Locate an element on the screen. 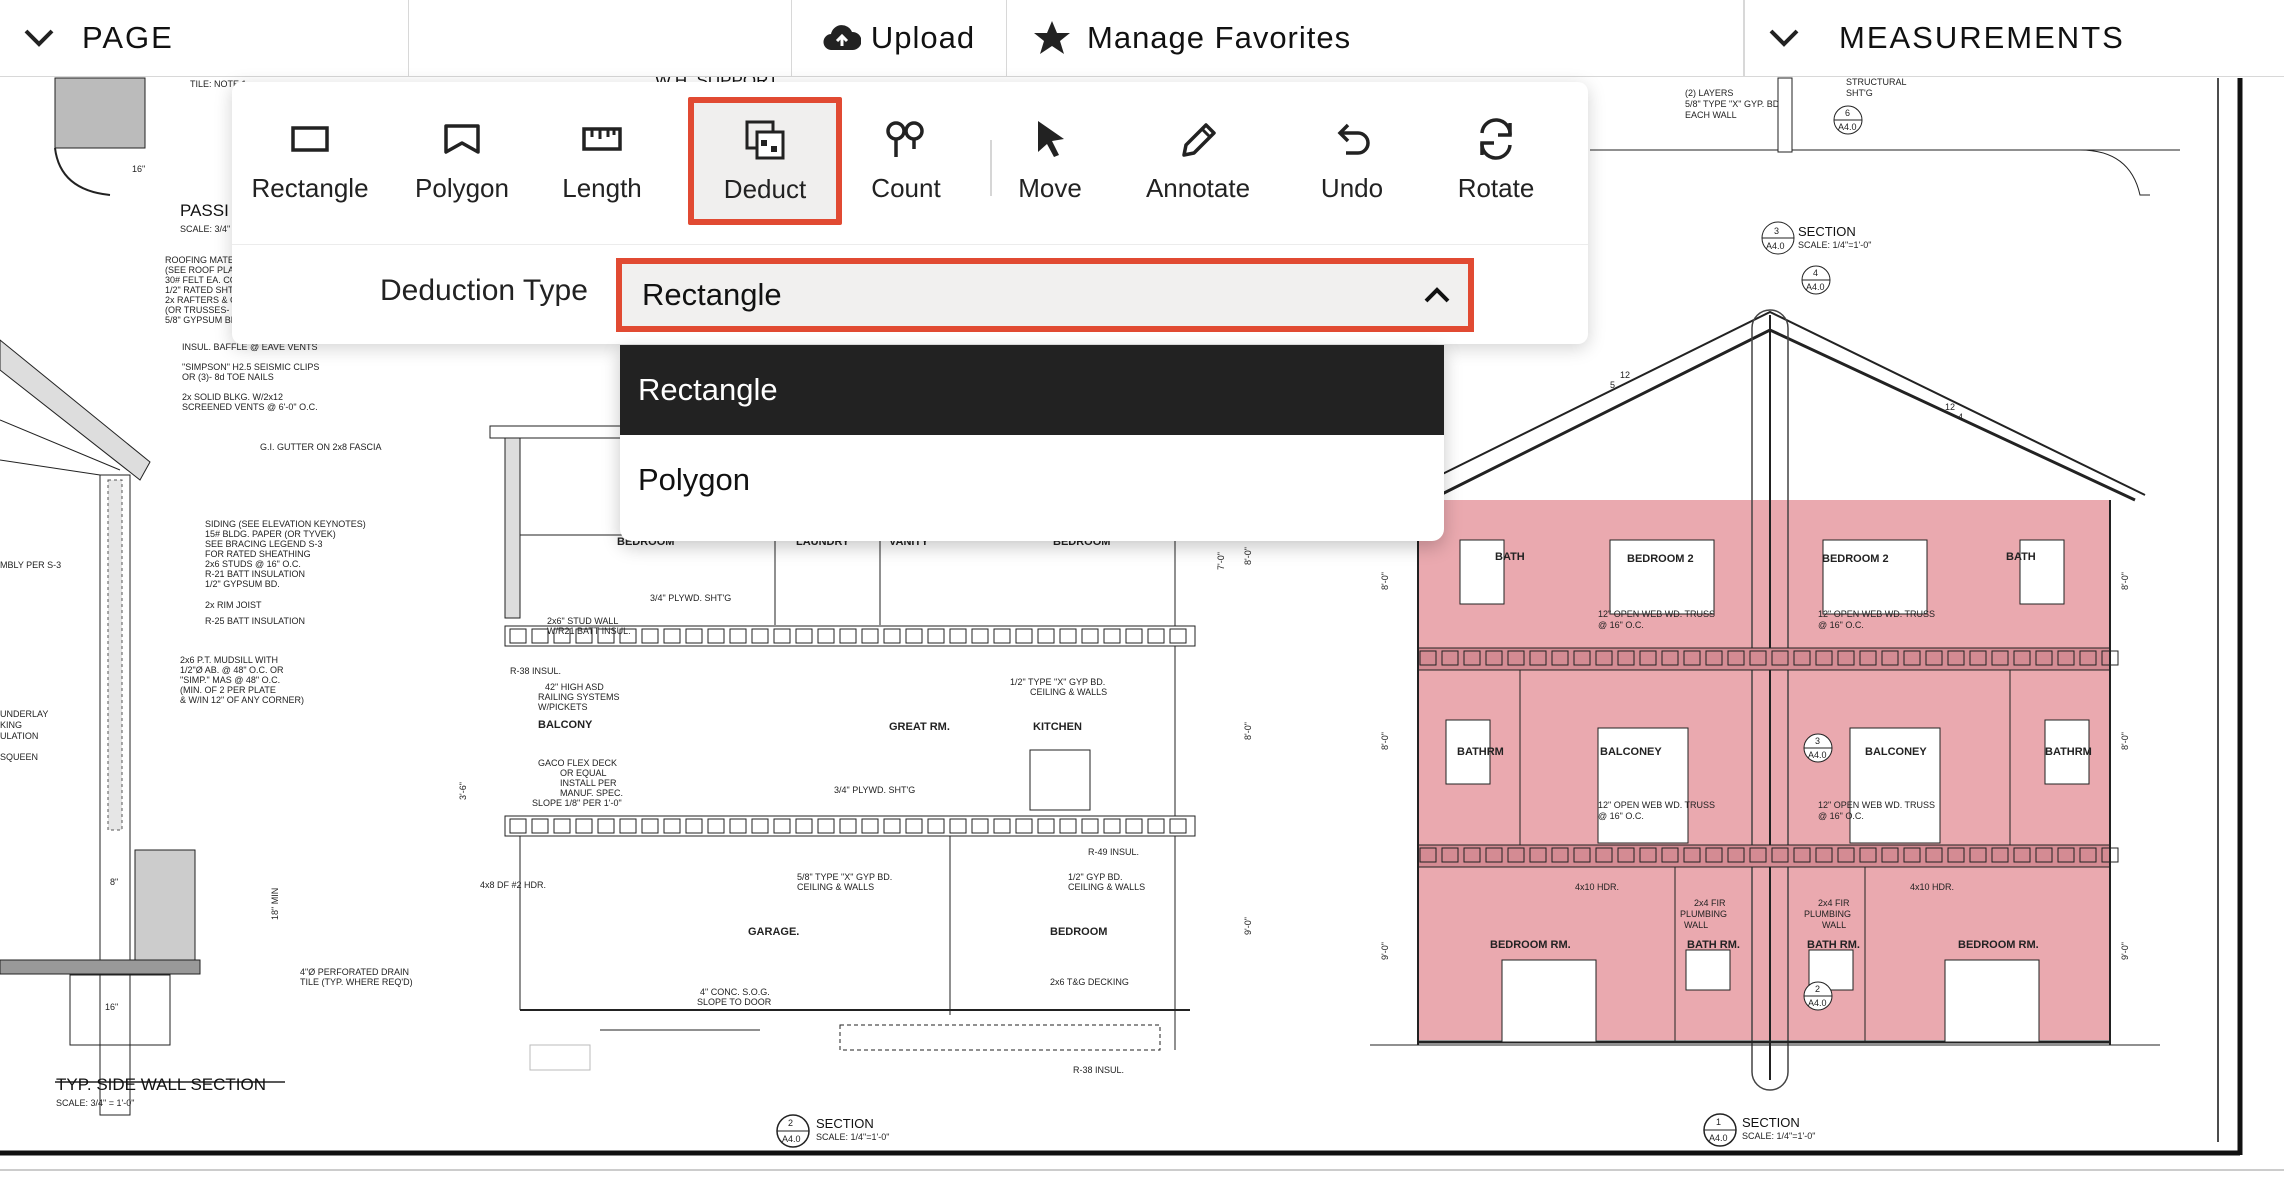  deduction-type-dropdown: Rectangle Polygon is located at coordinates (1032, 443).